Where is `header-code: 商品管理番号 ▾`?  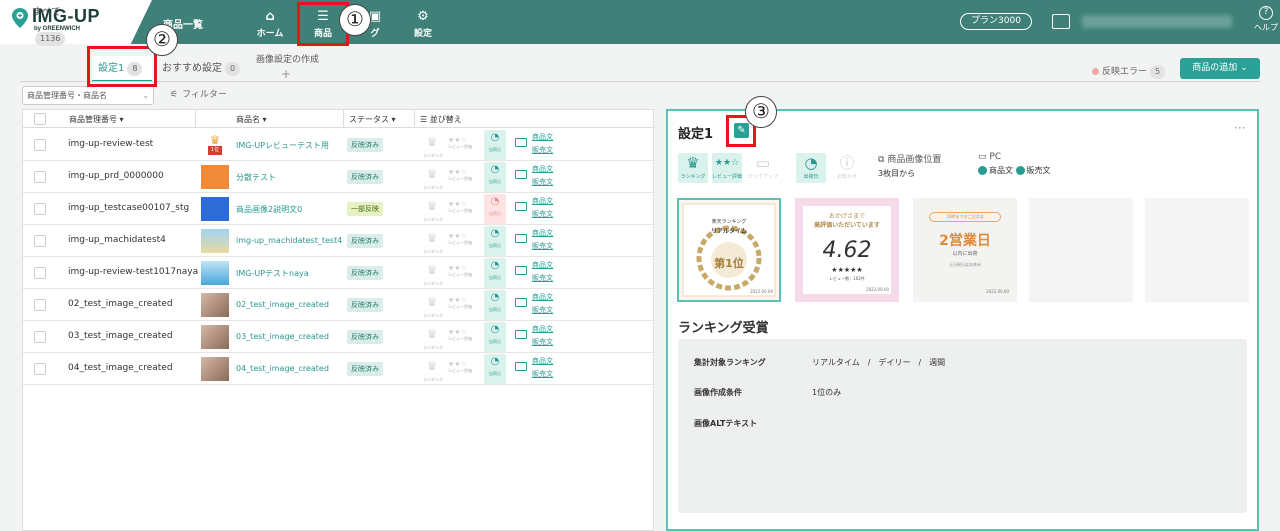 header-code: 商品管理番号 ▾ is located at coordinates (96, 119).